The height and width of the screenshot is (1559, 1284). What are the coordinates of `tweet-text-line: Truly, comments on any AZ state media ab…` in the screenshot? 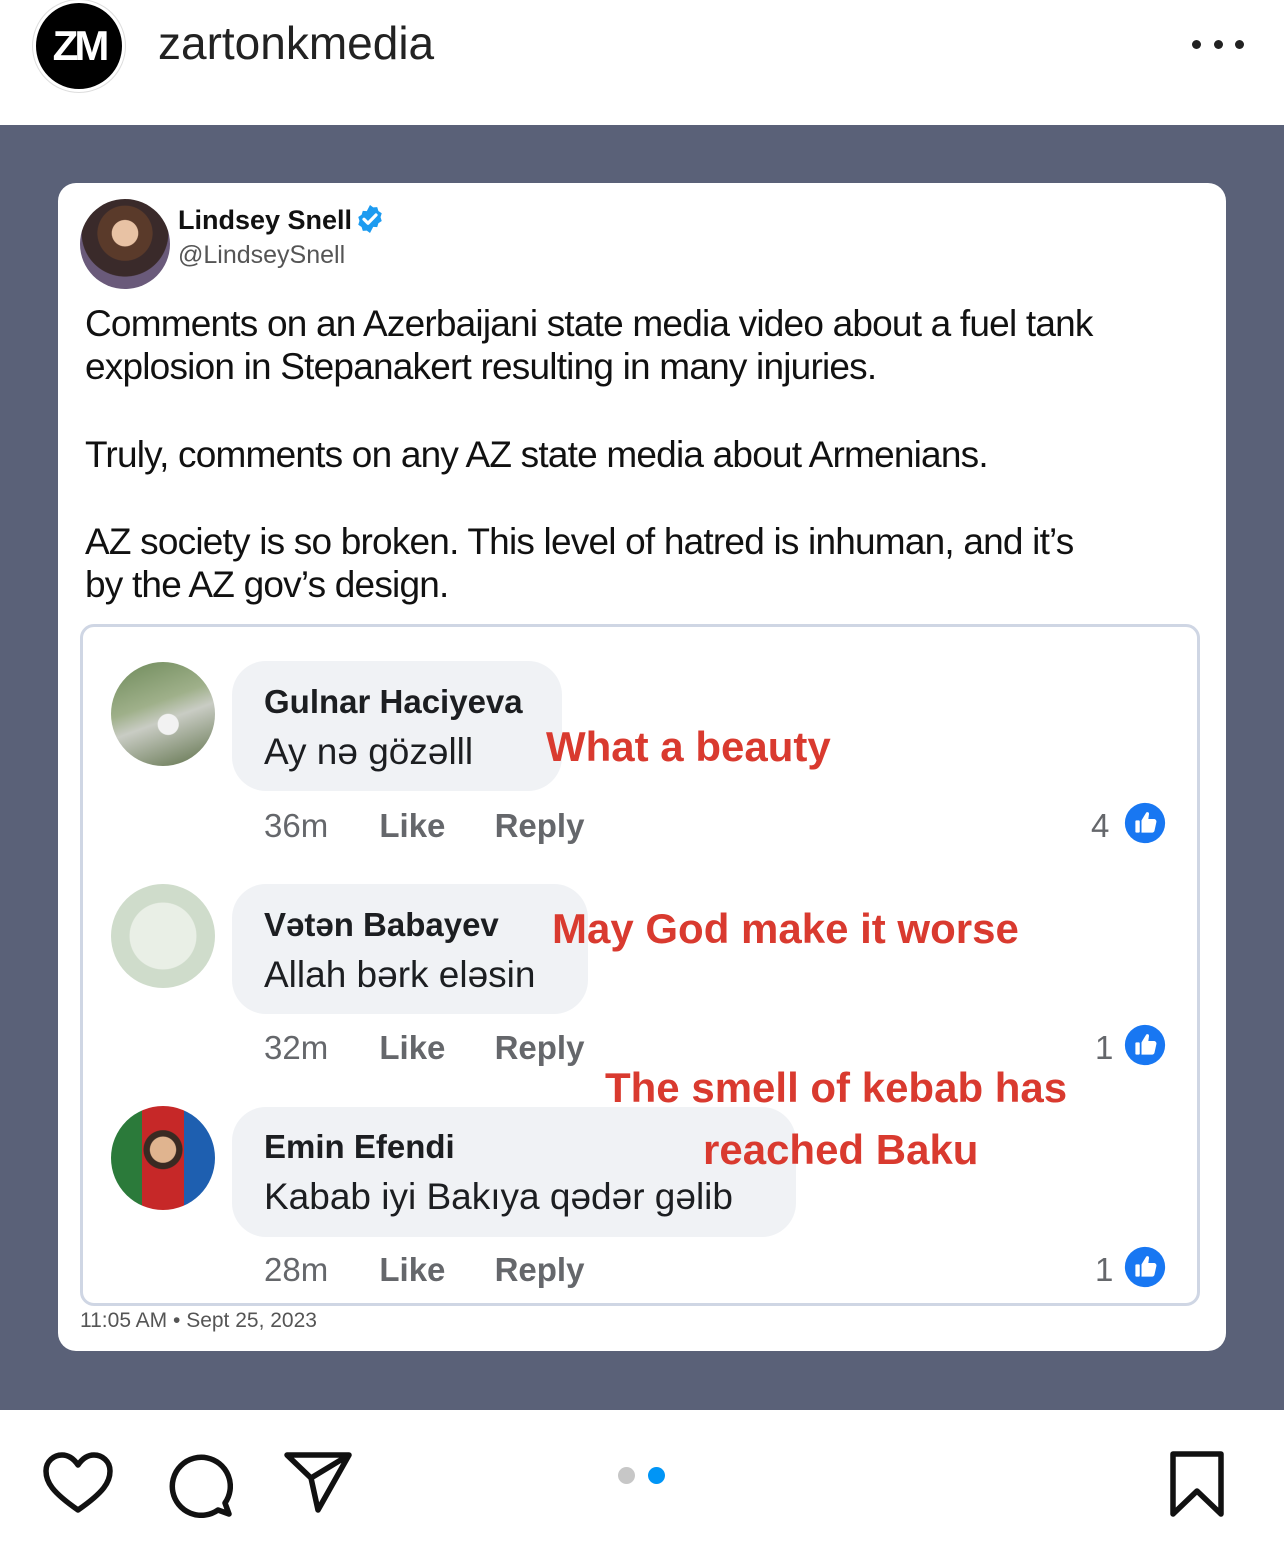 It's located at (537, 454).